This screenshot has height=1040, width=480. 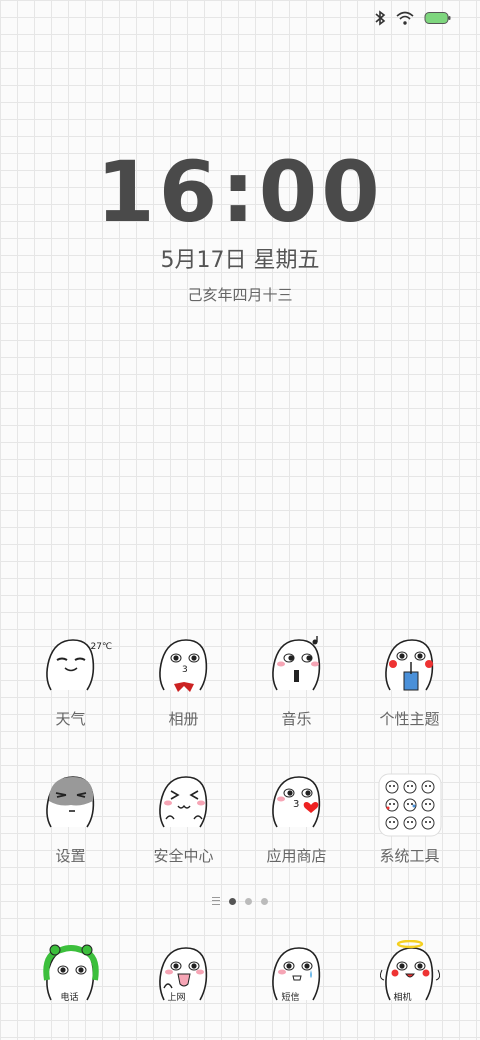 What do you see at coordinates (409, 856) in the screenshot?
I see `app-label: 系统工具` at bounding box center [409, 856].